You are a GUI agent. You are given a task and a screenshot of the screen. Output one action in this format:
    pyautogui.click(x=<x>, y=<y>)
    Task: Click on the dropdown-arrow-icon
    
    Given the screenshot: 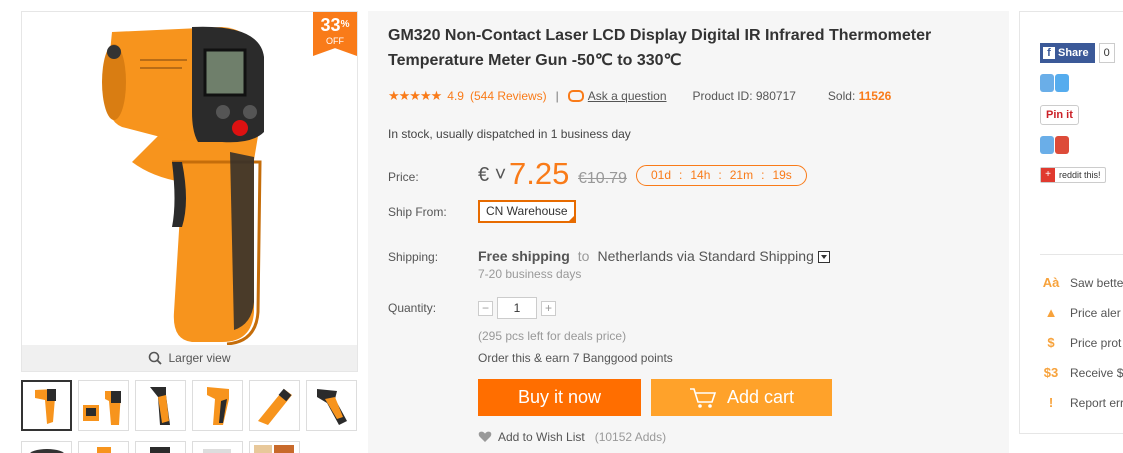 What is the action you would take?
    pyautogui.click(x=823, y=257)
    